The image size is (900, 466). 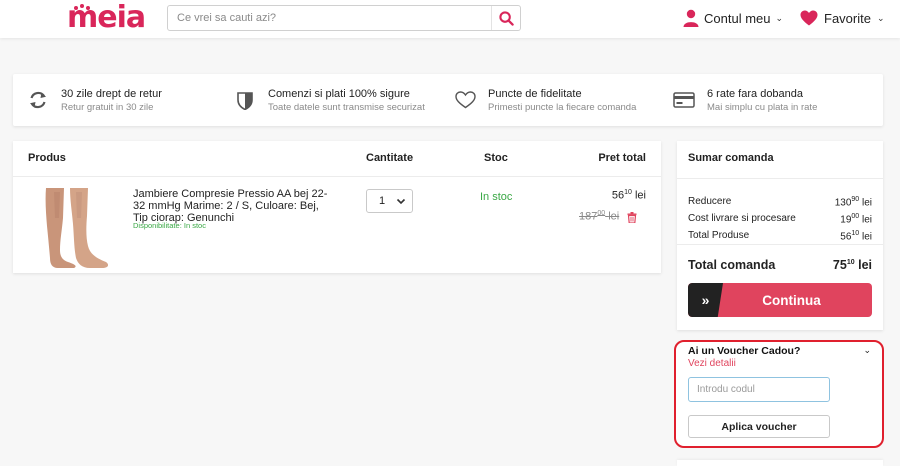 I want to click on item-price-int: 56, so click(x=618, y=195).